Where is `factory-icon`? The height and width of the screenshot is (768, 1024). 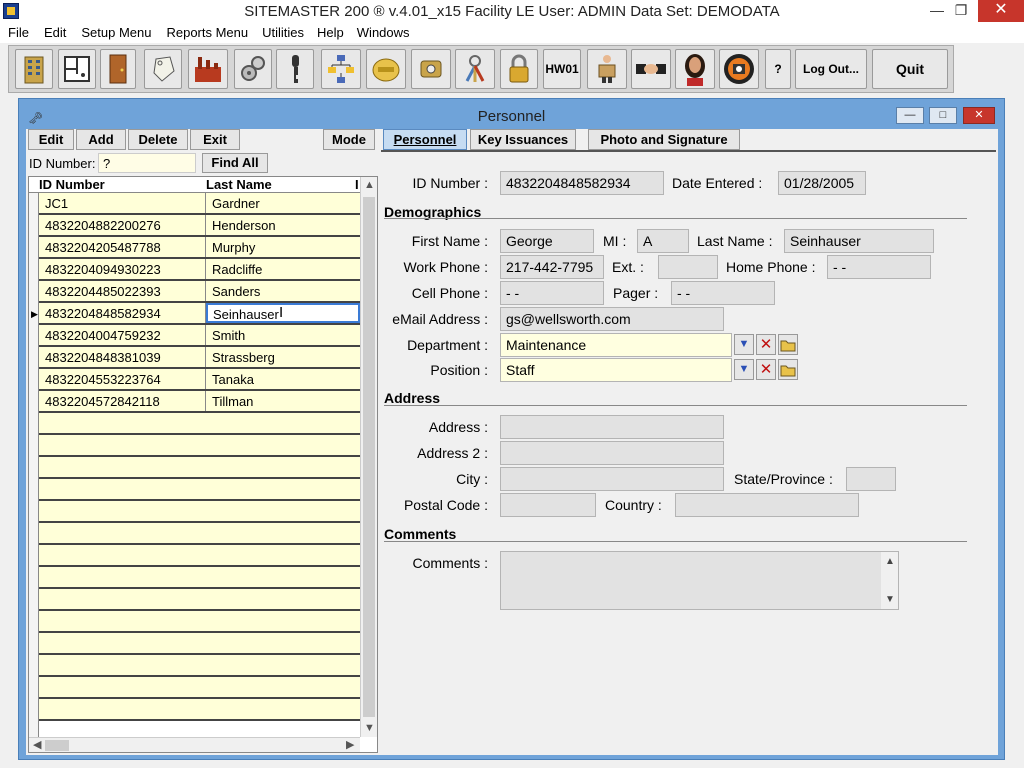 factory-icon is located at coordinates (208, 69).